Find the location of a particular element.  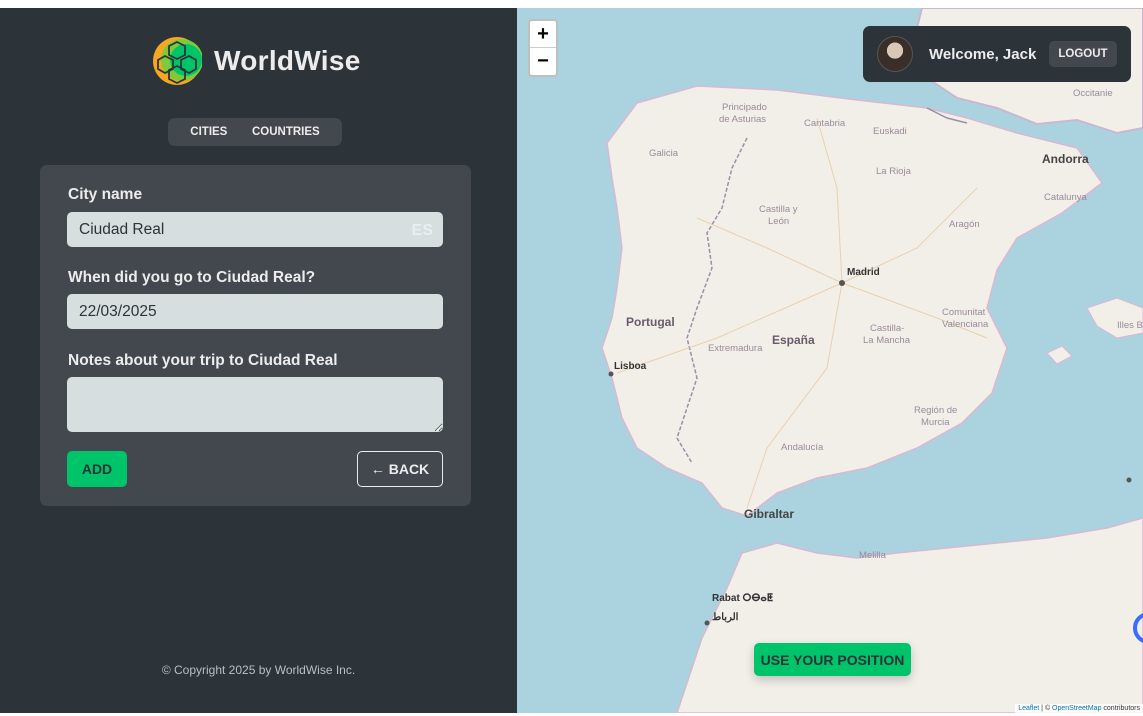

map-label: Portugal is located at coordinates (650, 322).